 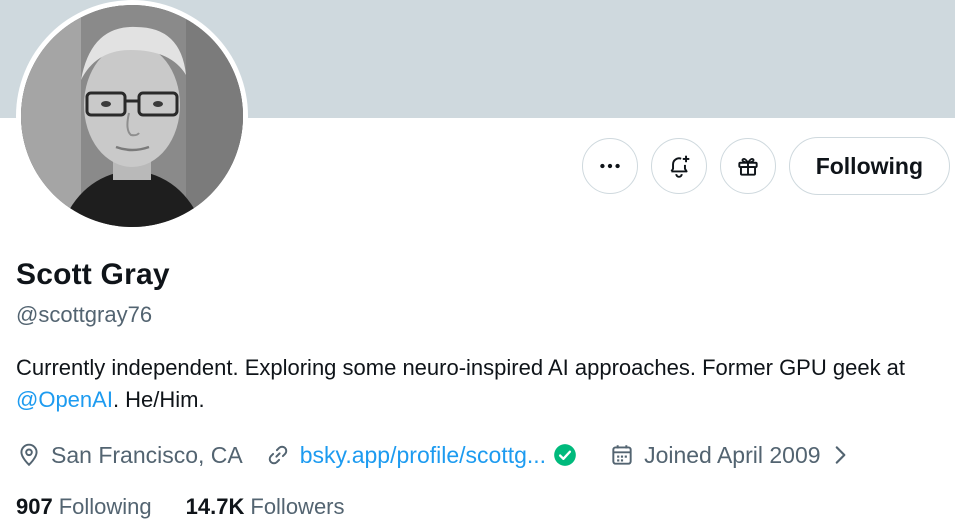 I want to click on bell-plus-icon, so click(x=679, y=166).